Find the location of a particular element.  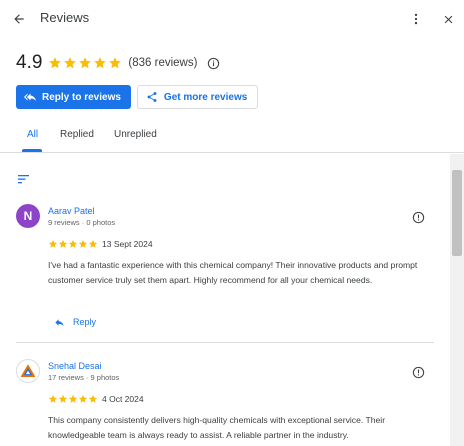

avatar: N is located at coordinates (28, 216).